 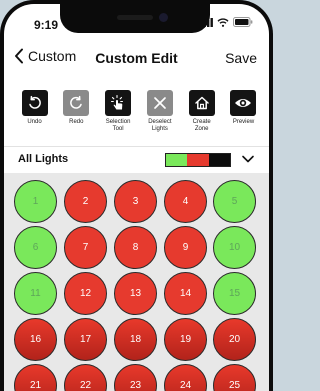 What do you see at coordinates (85, 377) in the screenshot?
I see `light-22: 22` at bounding box center [85, 377].